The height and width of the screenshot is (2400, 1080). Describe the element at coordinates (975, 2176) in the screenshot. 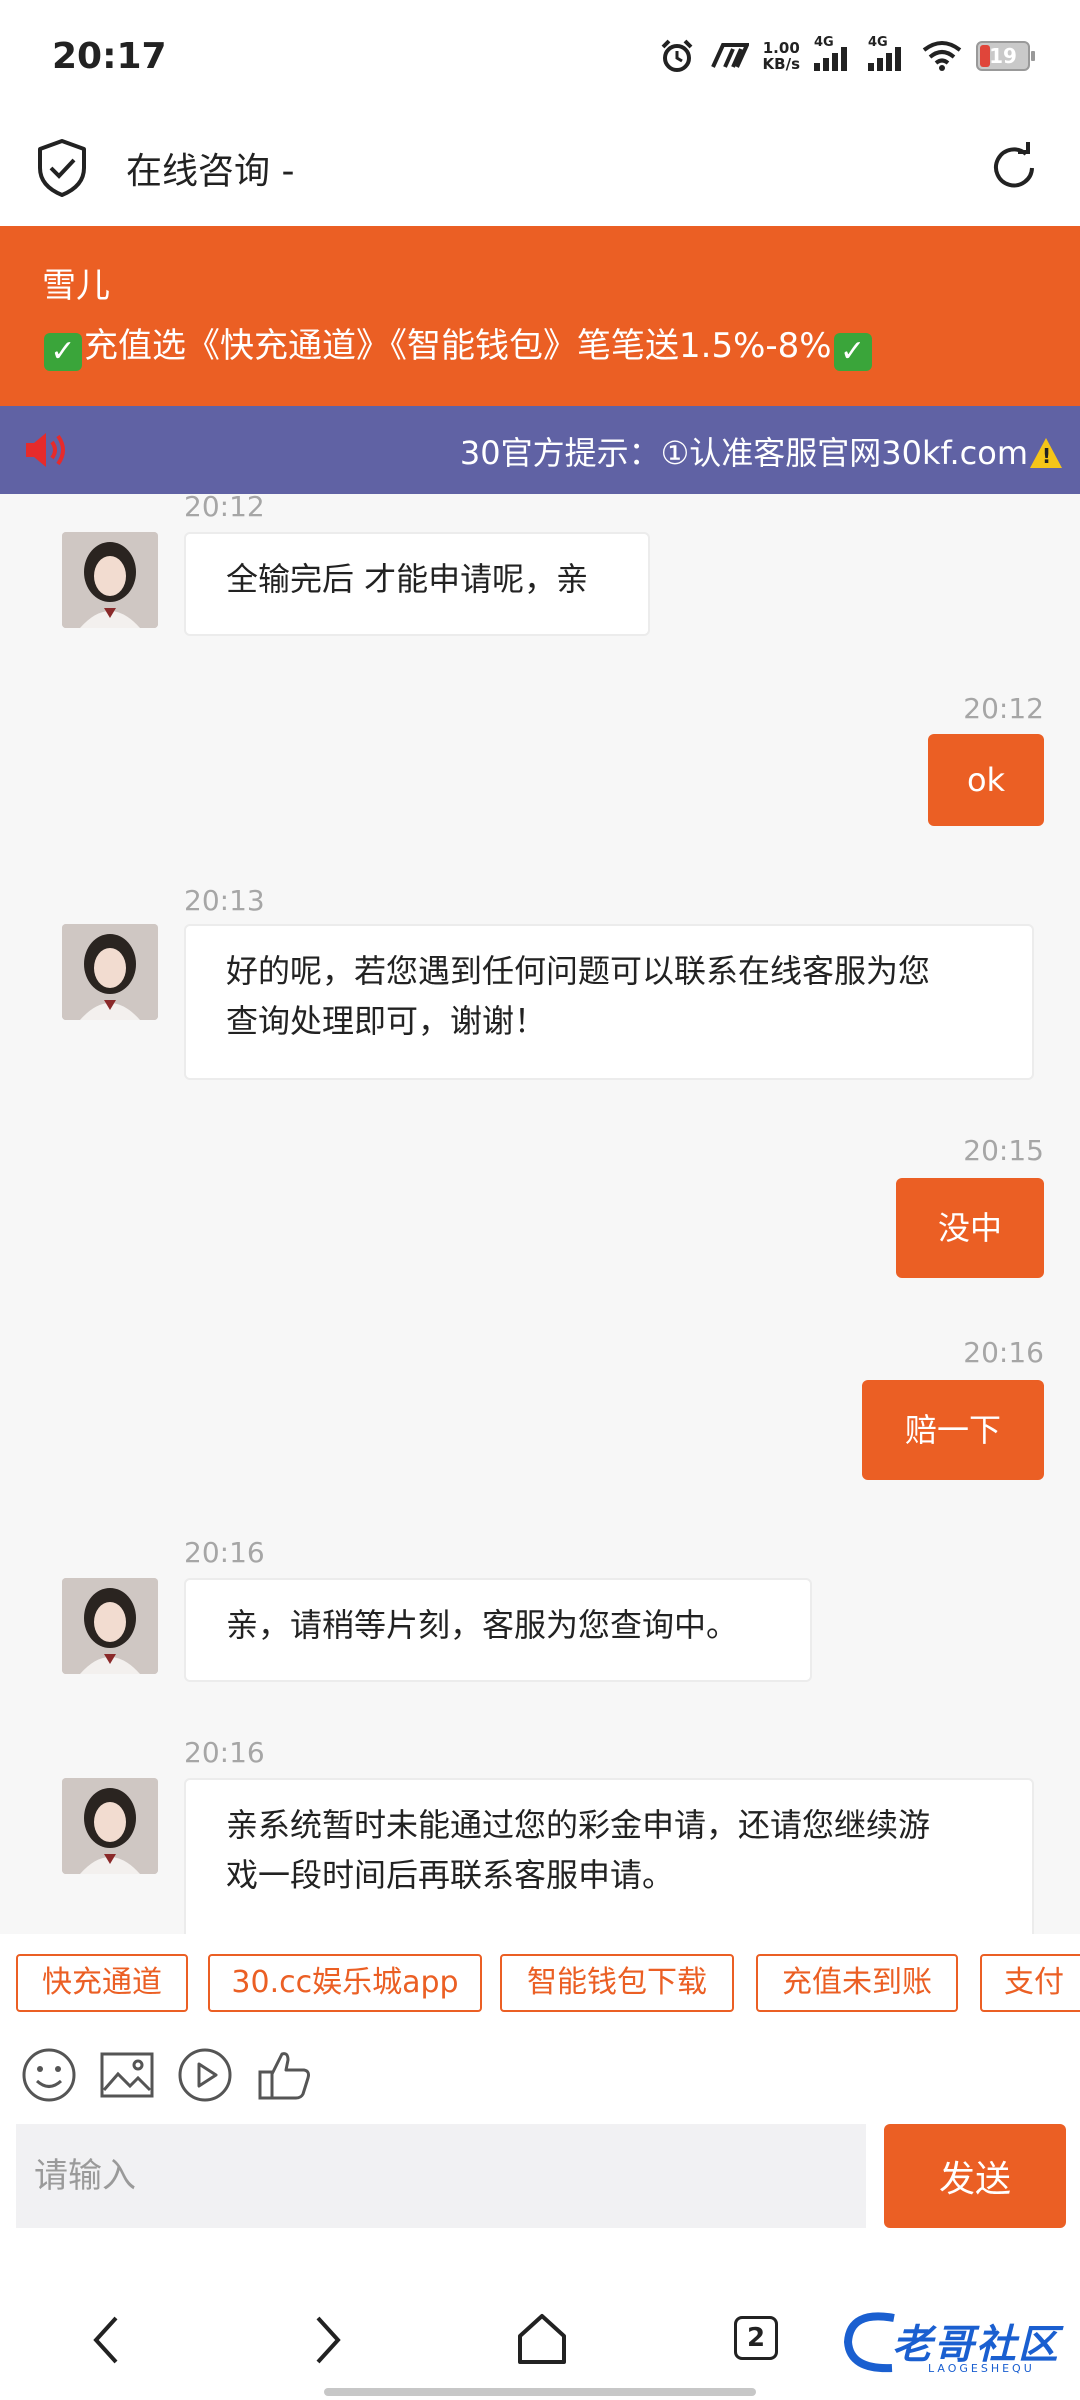

I see `send-button: 发送` at that location.